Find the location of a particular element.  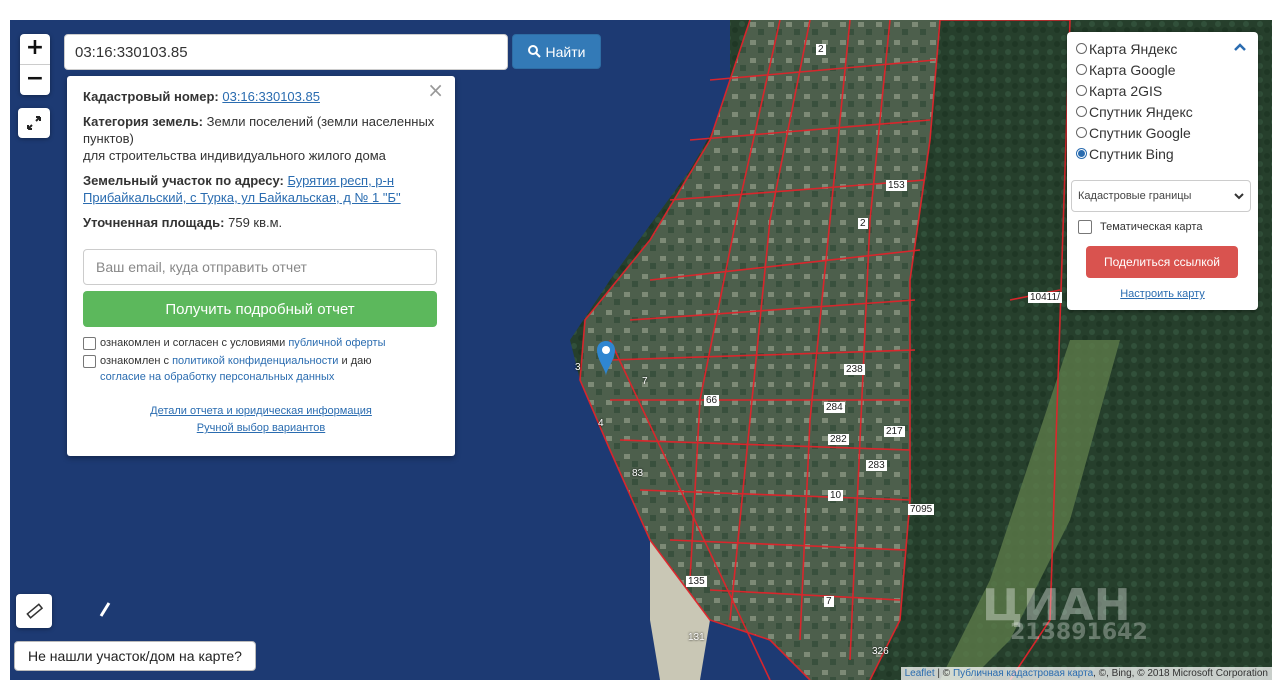

map-label: 217 is located at coordinates (894, 431).